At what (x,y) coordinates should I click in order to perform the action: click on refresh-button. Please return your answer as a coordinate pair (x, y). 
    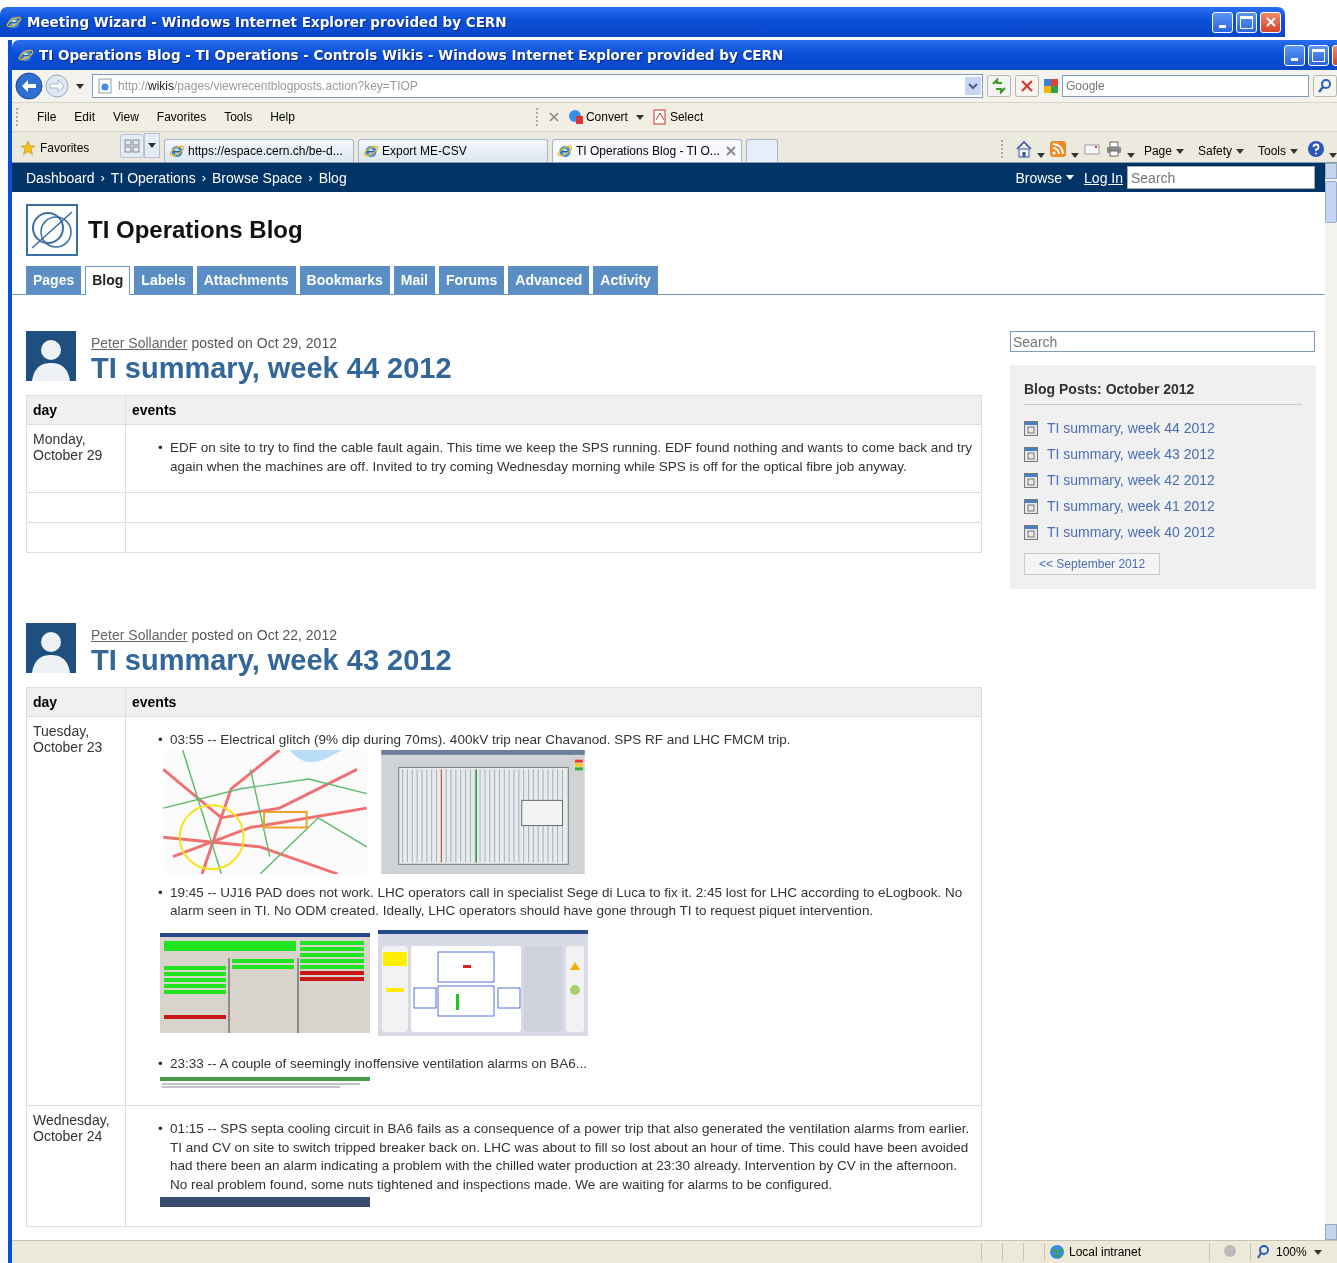
    Looking at the image, I should click on (999, 86).